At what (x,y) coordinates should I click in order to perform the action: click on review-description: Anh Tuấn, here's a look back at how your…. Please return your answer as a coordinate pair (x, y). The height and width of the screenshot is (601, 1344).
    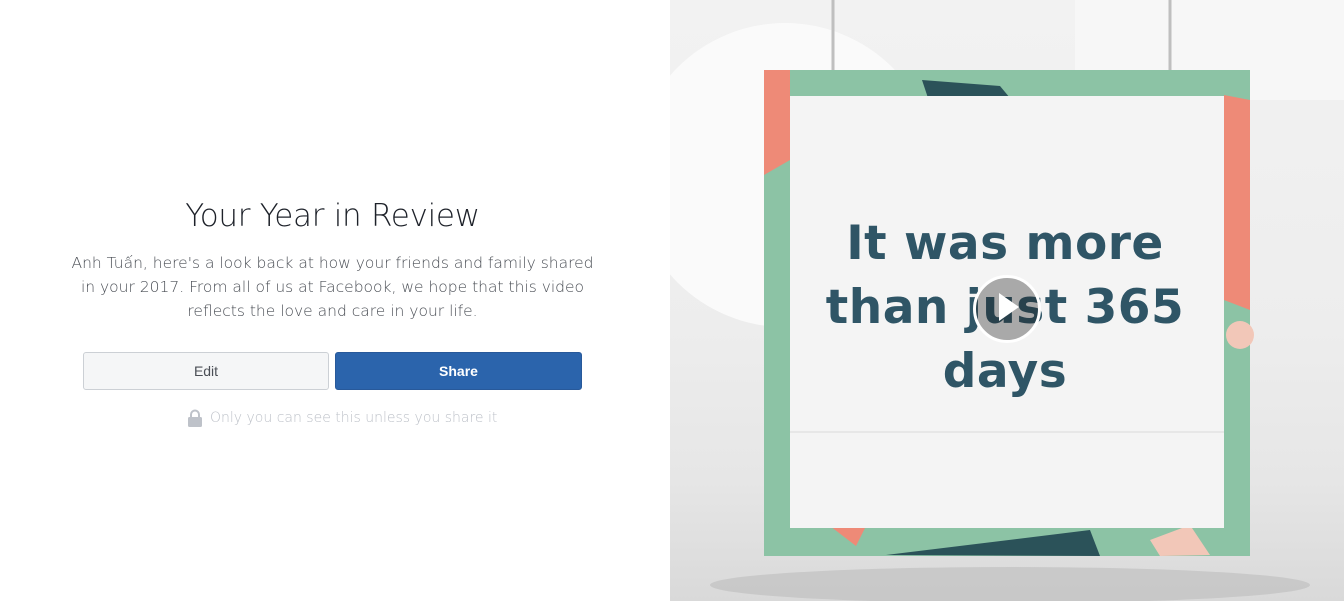
    Looking at the image, I should click on (332, 287).